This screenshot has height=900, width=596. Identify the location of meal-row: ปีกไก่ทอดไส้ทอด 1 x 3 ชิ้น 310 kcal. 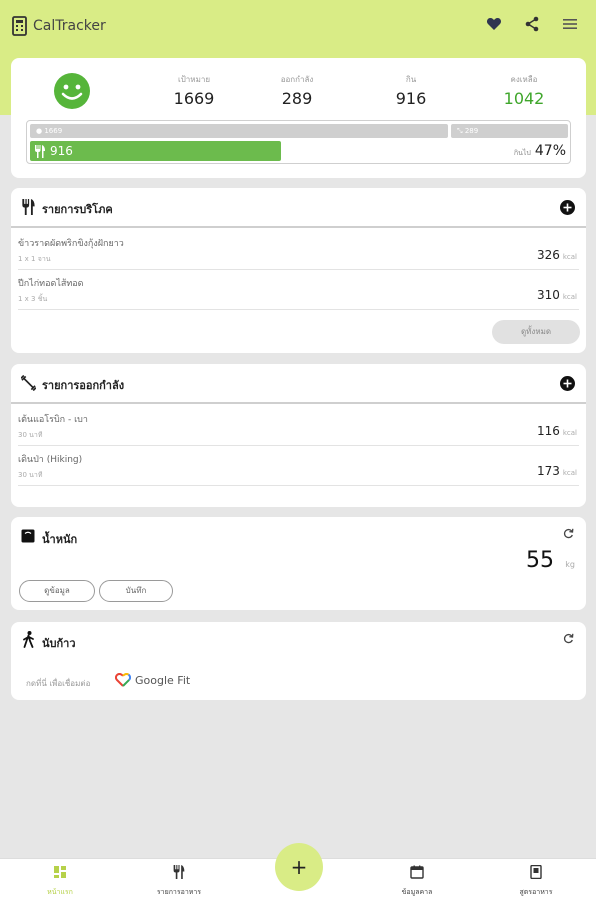
(298, 290).